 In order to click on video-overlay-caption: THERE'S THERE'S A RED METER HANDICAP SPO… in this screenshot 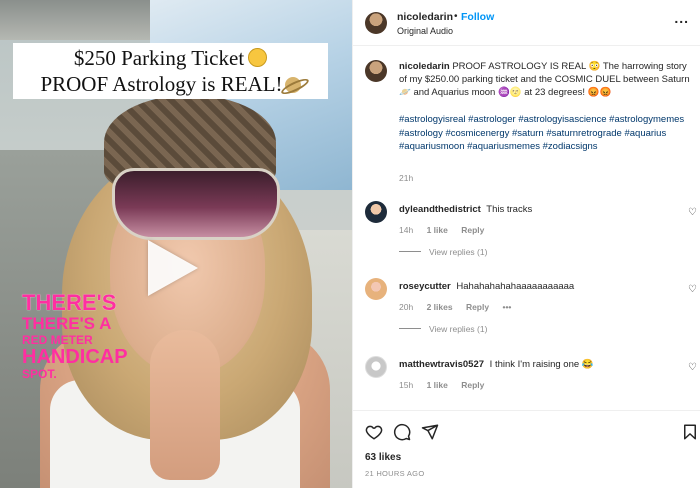, I will do `click(75, 336)`.